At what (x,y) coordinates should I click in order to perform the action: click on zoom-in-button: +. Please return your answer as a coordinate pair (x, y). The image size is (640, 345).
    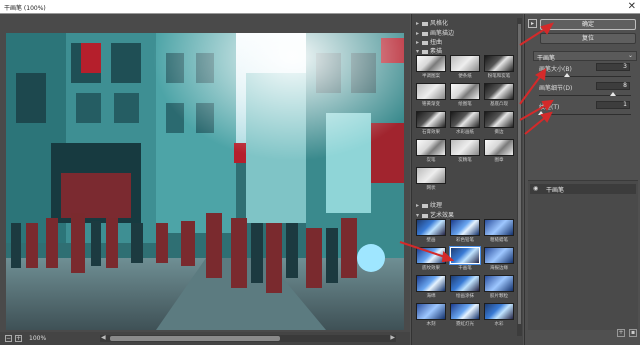
    Looking at the image, I should click on (18, 338).